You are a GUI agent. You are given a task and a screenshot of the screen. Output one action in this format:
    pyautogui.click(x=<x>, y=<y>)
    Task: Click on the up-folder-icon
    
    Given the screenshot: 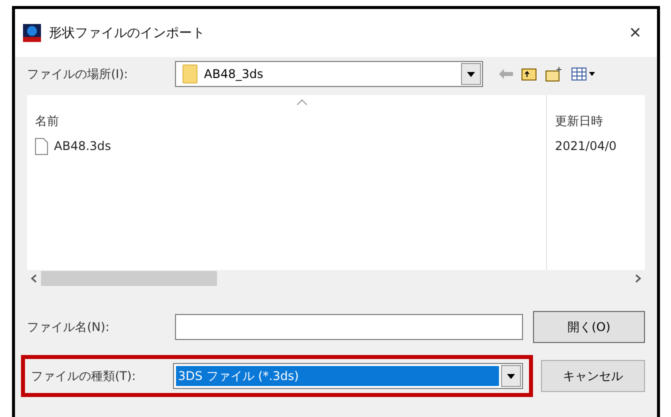 What is the action you would take?
    pyautogui.click(x=529, y=74)
    